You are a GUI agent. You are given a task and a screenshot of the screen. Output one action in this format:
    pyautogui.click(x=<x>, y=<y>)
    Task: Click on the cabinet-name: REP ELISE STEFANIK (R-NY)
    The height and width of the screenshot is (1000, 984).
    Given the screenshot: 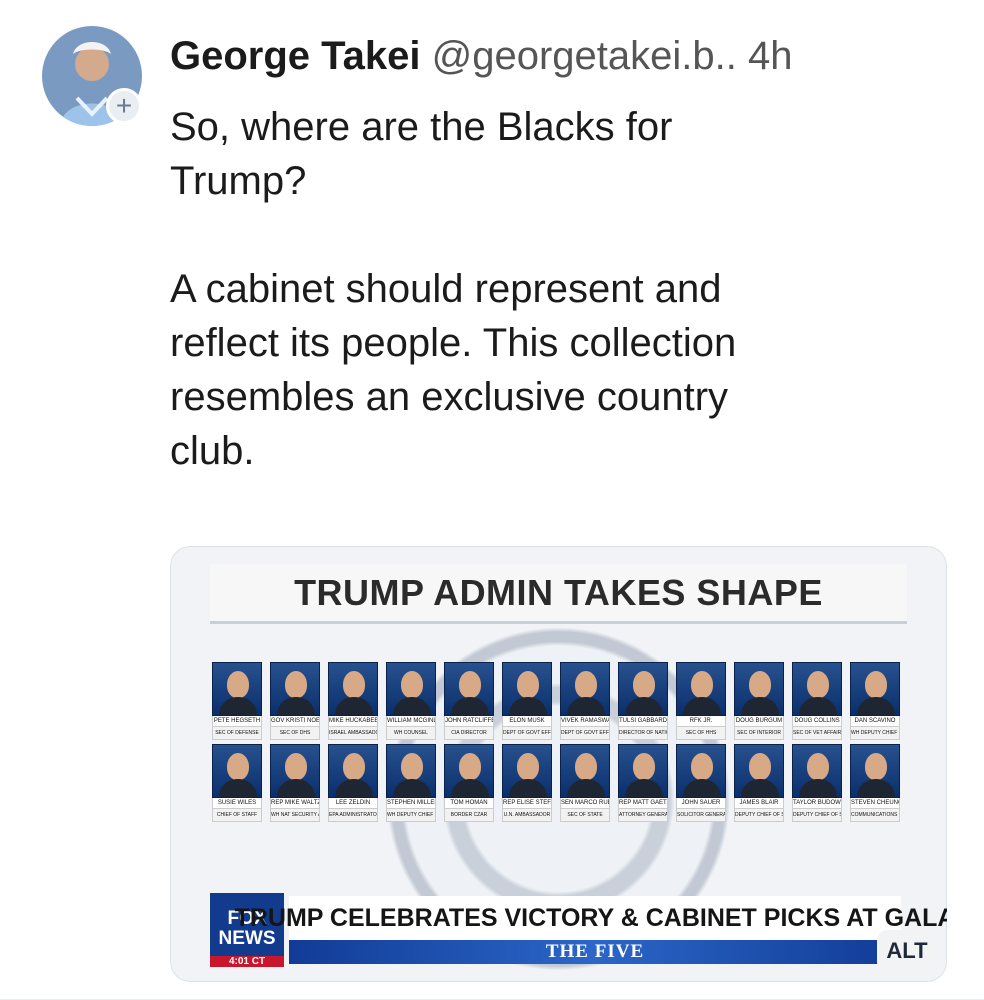 What is the action you would take?
    pyautogui.click(x=527, y=803)
    